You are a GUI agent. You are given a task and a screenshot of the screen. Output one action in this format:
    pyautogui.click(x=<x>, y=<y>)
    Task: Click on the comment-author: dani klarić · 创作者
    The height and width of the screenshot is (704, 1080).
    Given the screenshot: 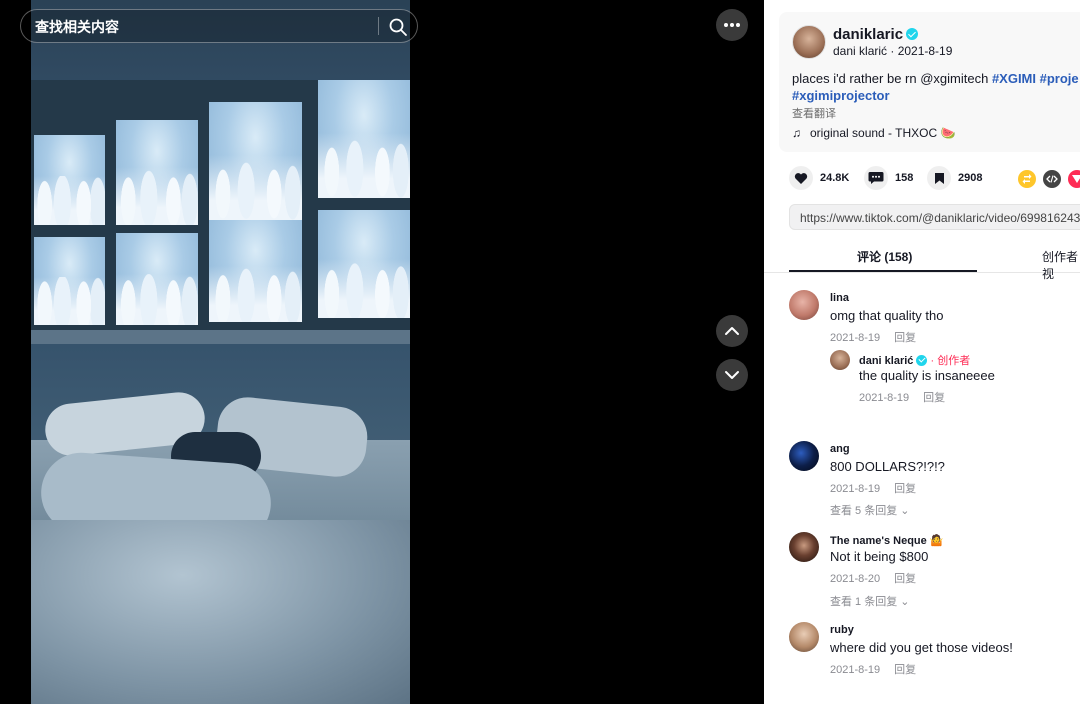 What is the action you would take?
    pyautogui.click(x=914, y=360)
    